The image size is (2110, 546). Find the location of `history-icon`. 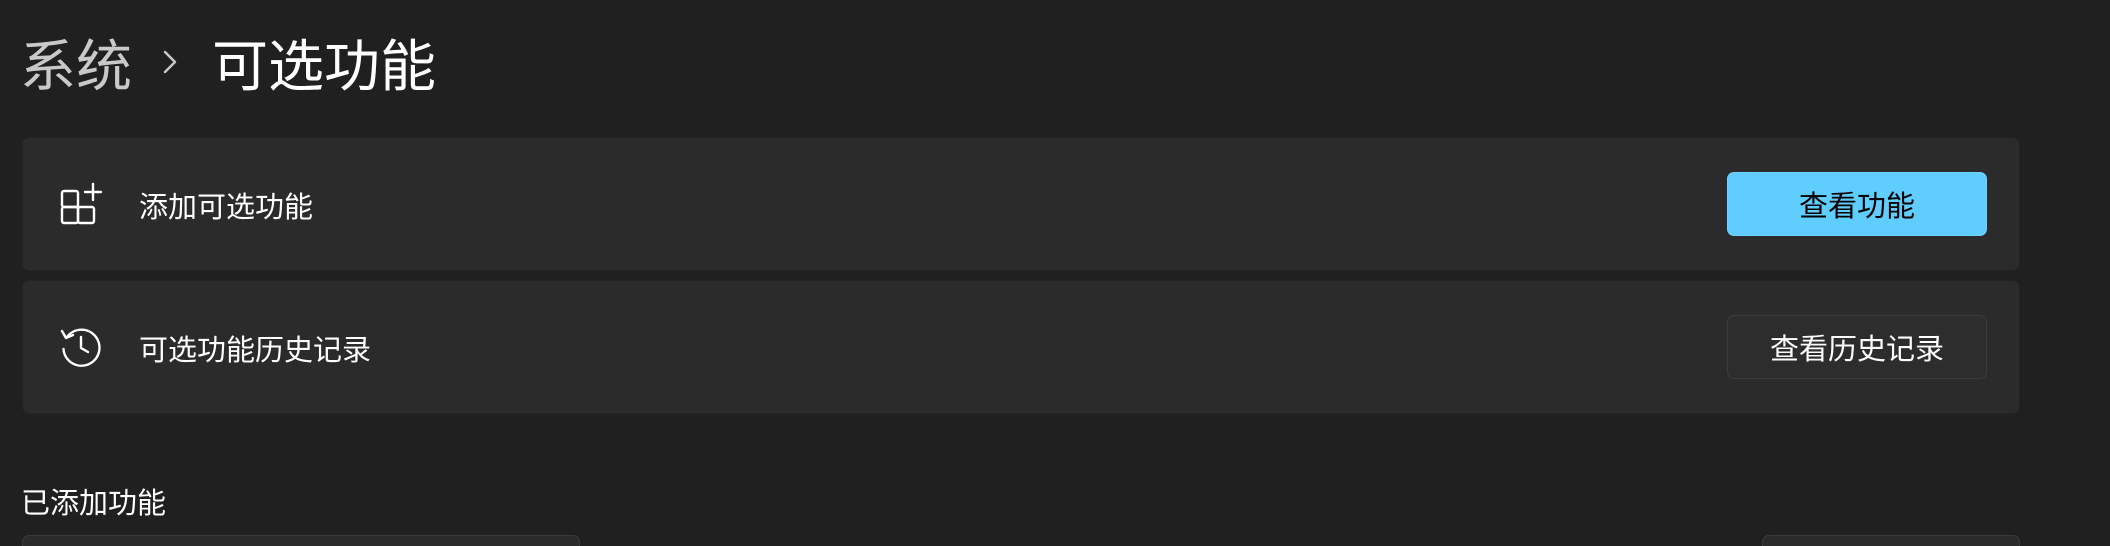

history-icon is located at coordinates (81, 347).